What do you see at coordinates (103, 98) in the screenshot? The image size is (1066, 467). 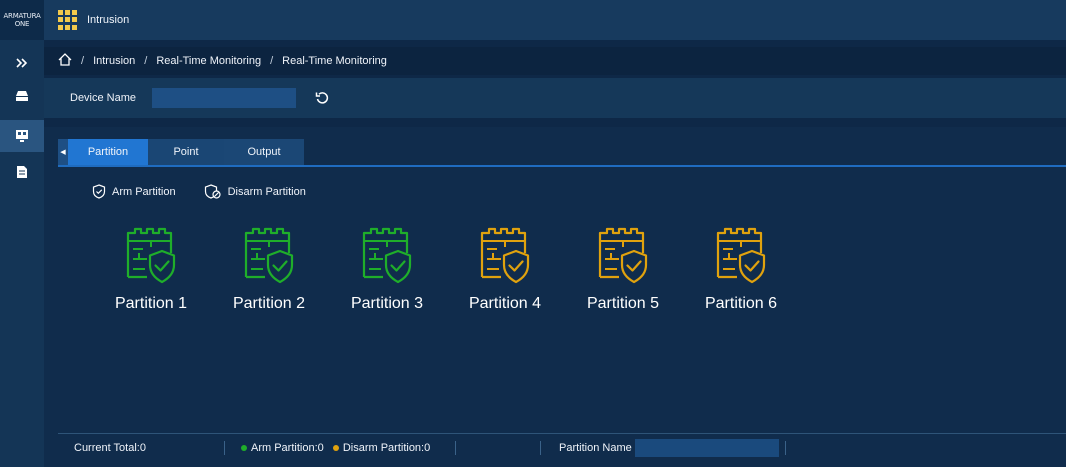 I see `device-name-label: Device Name` at bounding box center [103, 98].